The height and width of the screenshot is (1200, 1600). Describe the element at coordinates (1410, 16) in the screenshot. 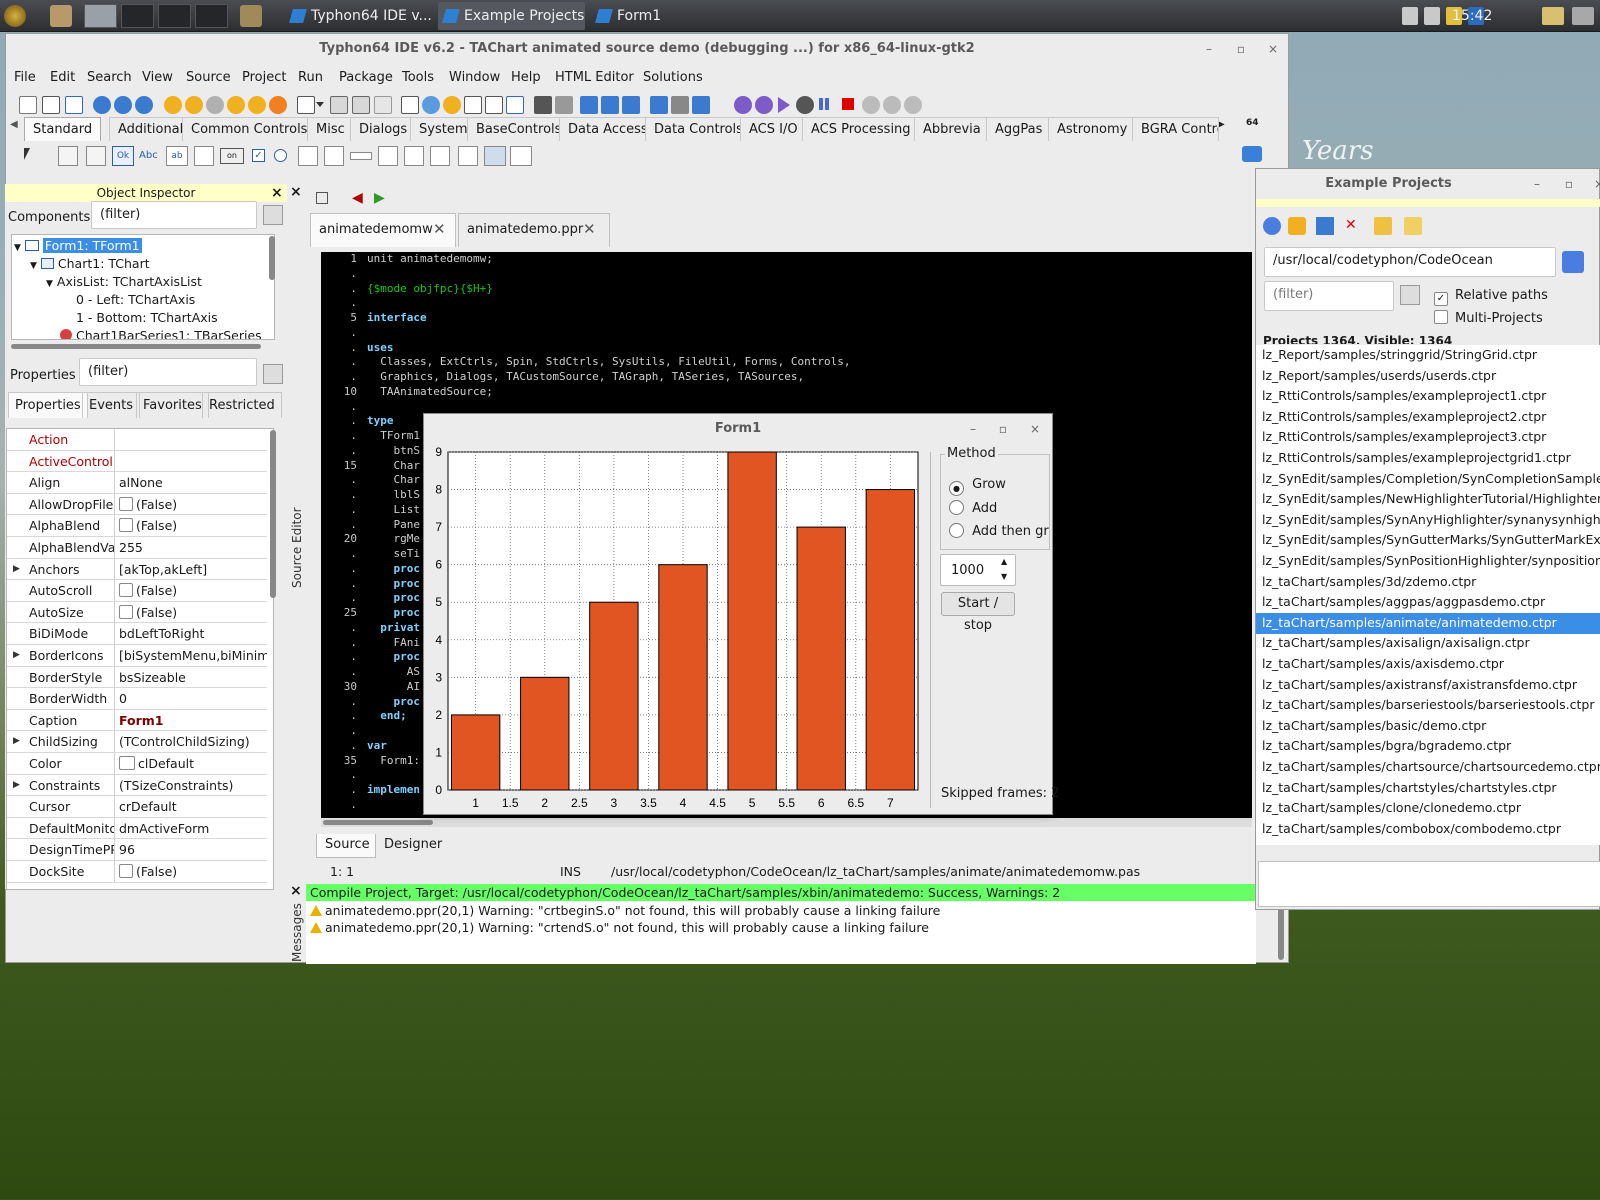

I see `trash-icon` at that location.